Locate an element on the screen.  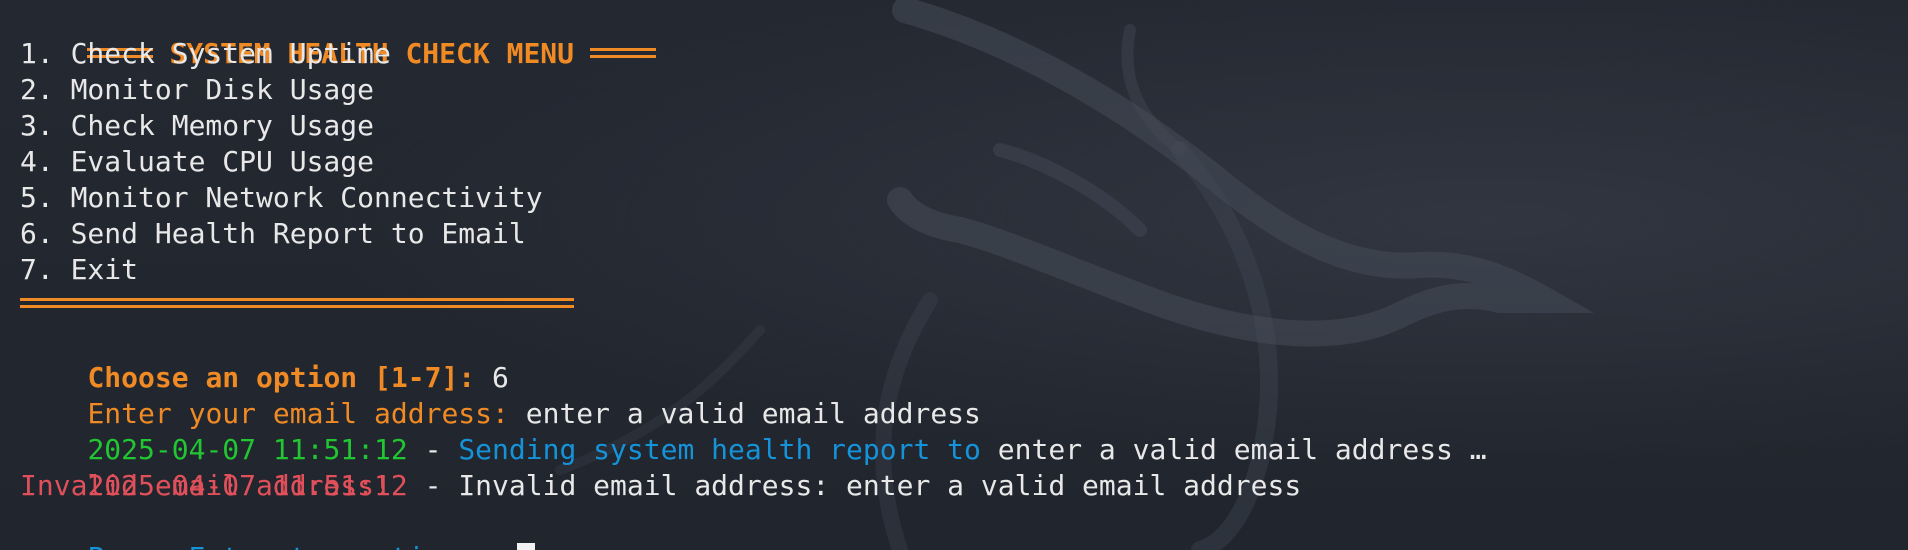
continue-prompt-text: Press Enter to continue is located at coordinates (281, 545).